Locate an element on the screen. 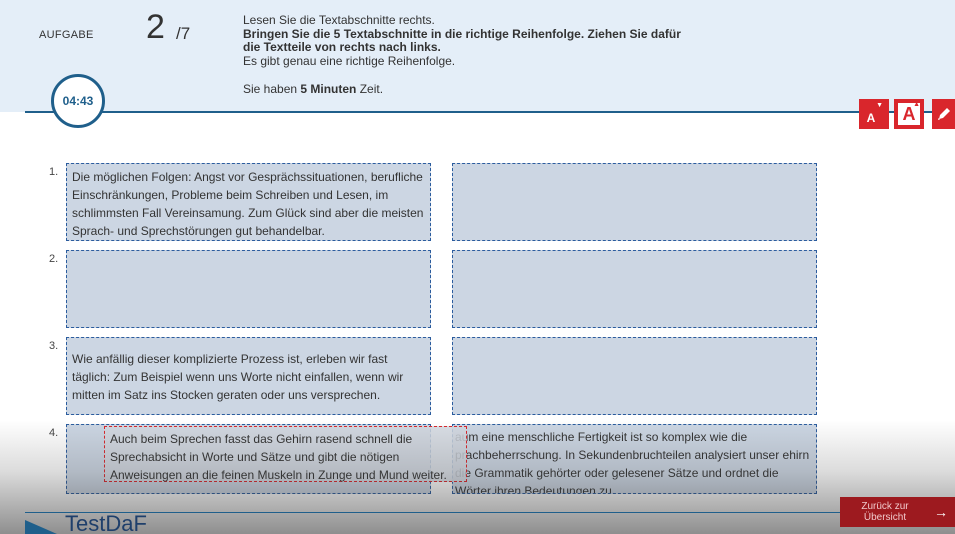  countdown-timer: 04:43 is located at coordinates (78, 101).